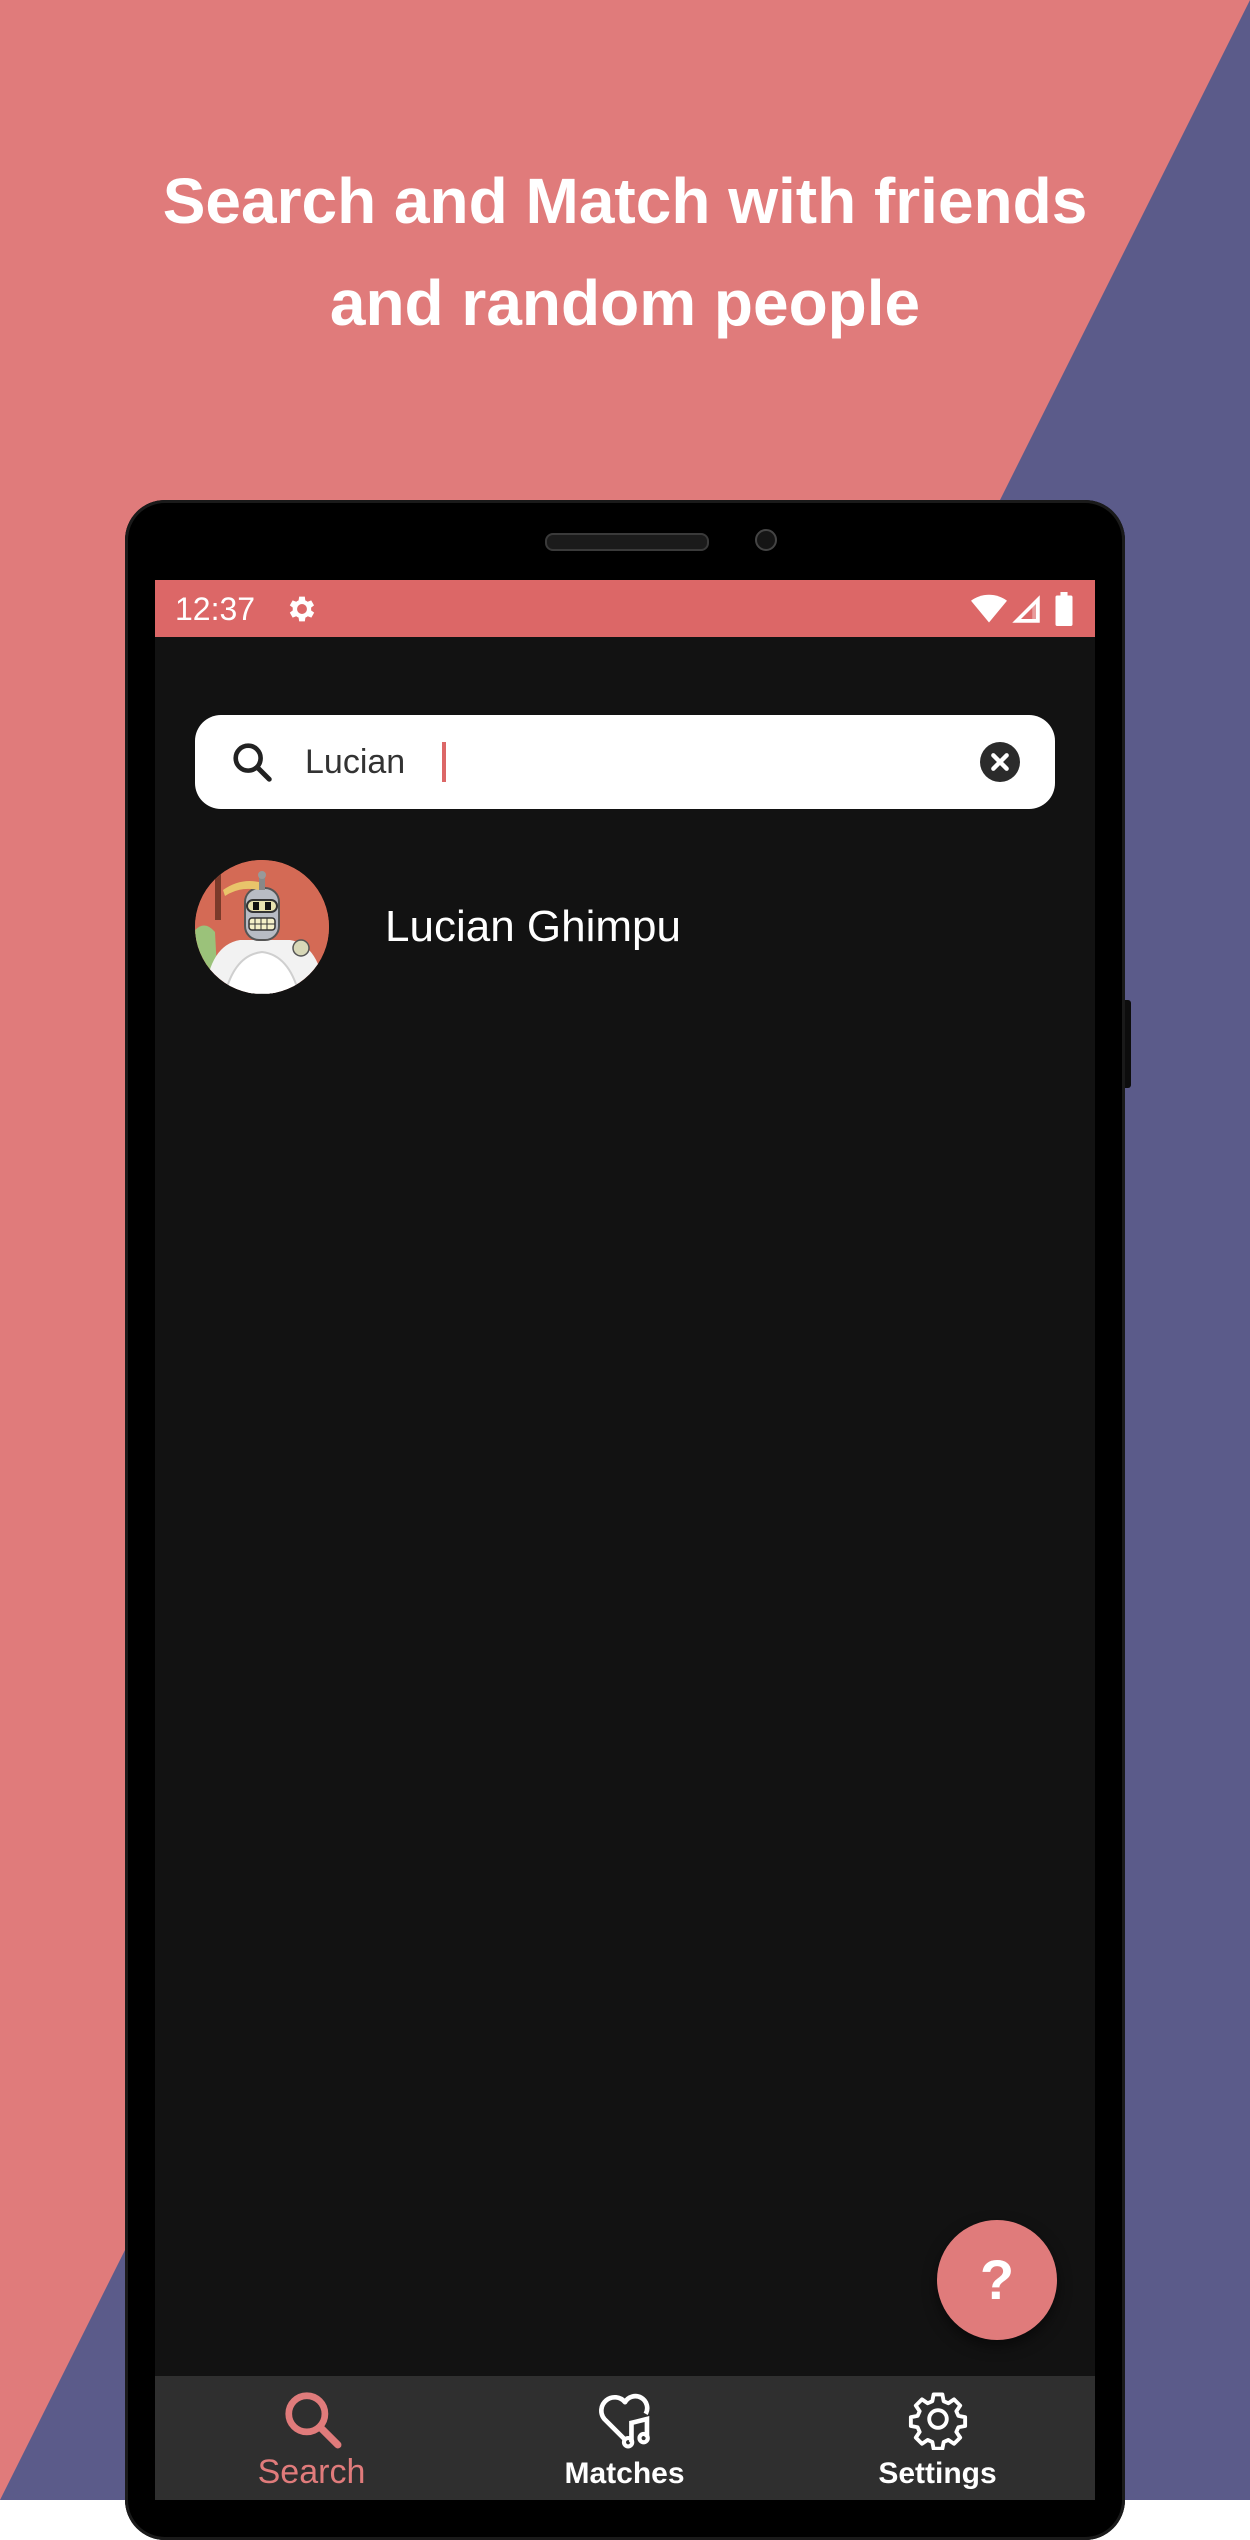  Describe the element at coordinates (215, 609) in the screenshot. I see `status-time: 12:37` at that location.